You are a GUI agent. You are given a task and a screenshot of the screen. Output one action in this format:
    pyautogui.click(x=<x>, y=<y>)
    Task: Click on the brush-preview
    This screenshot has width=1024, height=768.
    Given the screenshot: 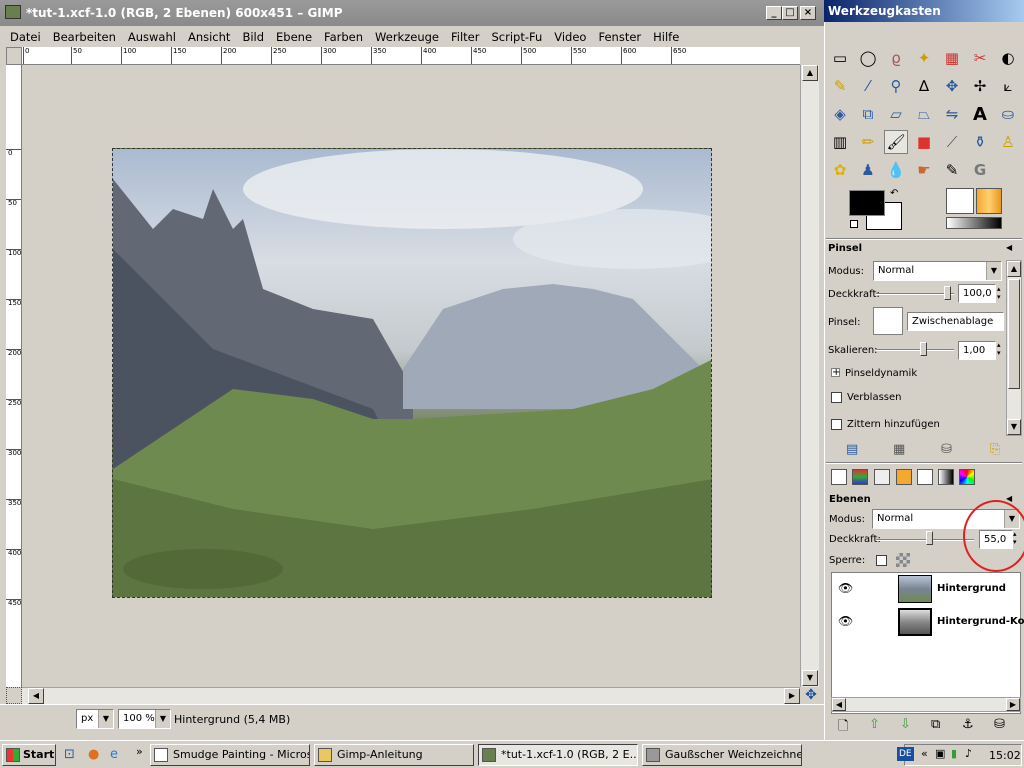 What is the action you would take?
    pyautogui.click(x=888, y=321)
    